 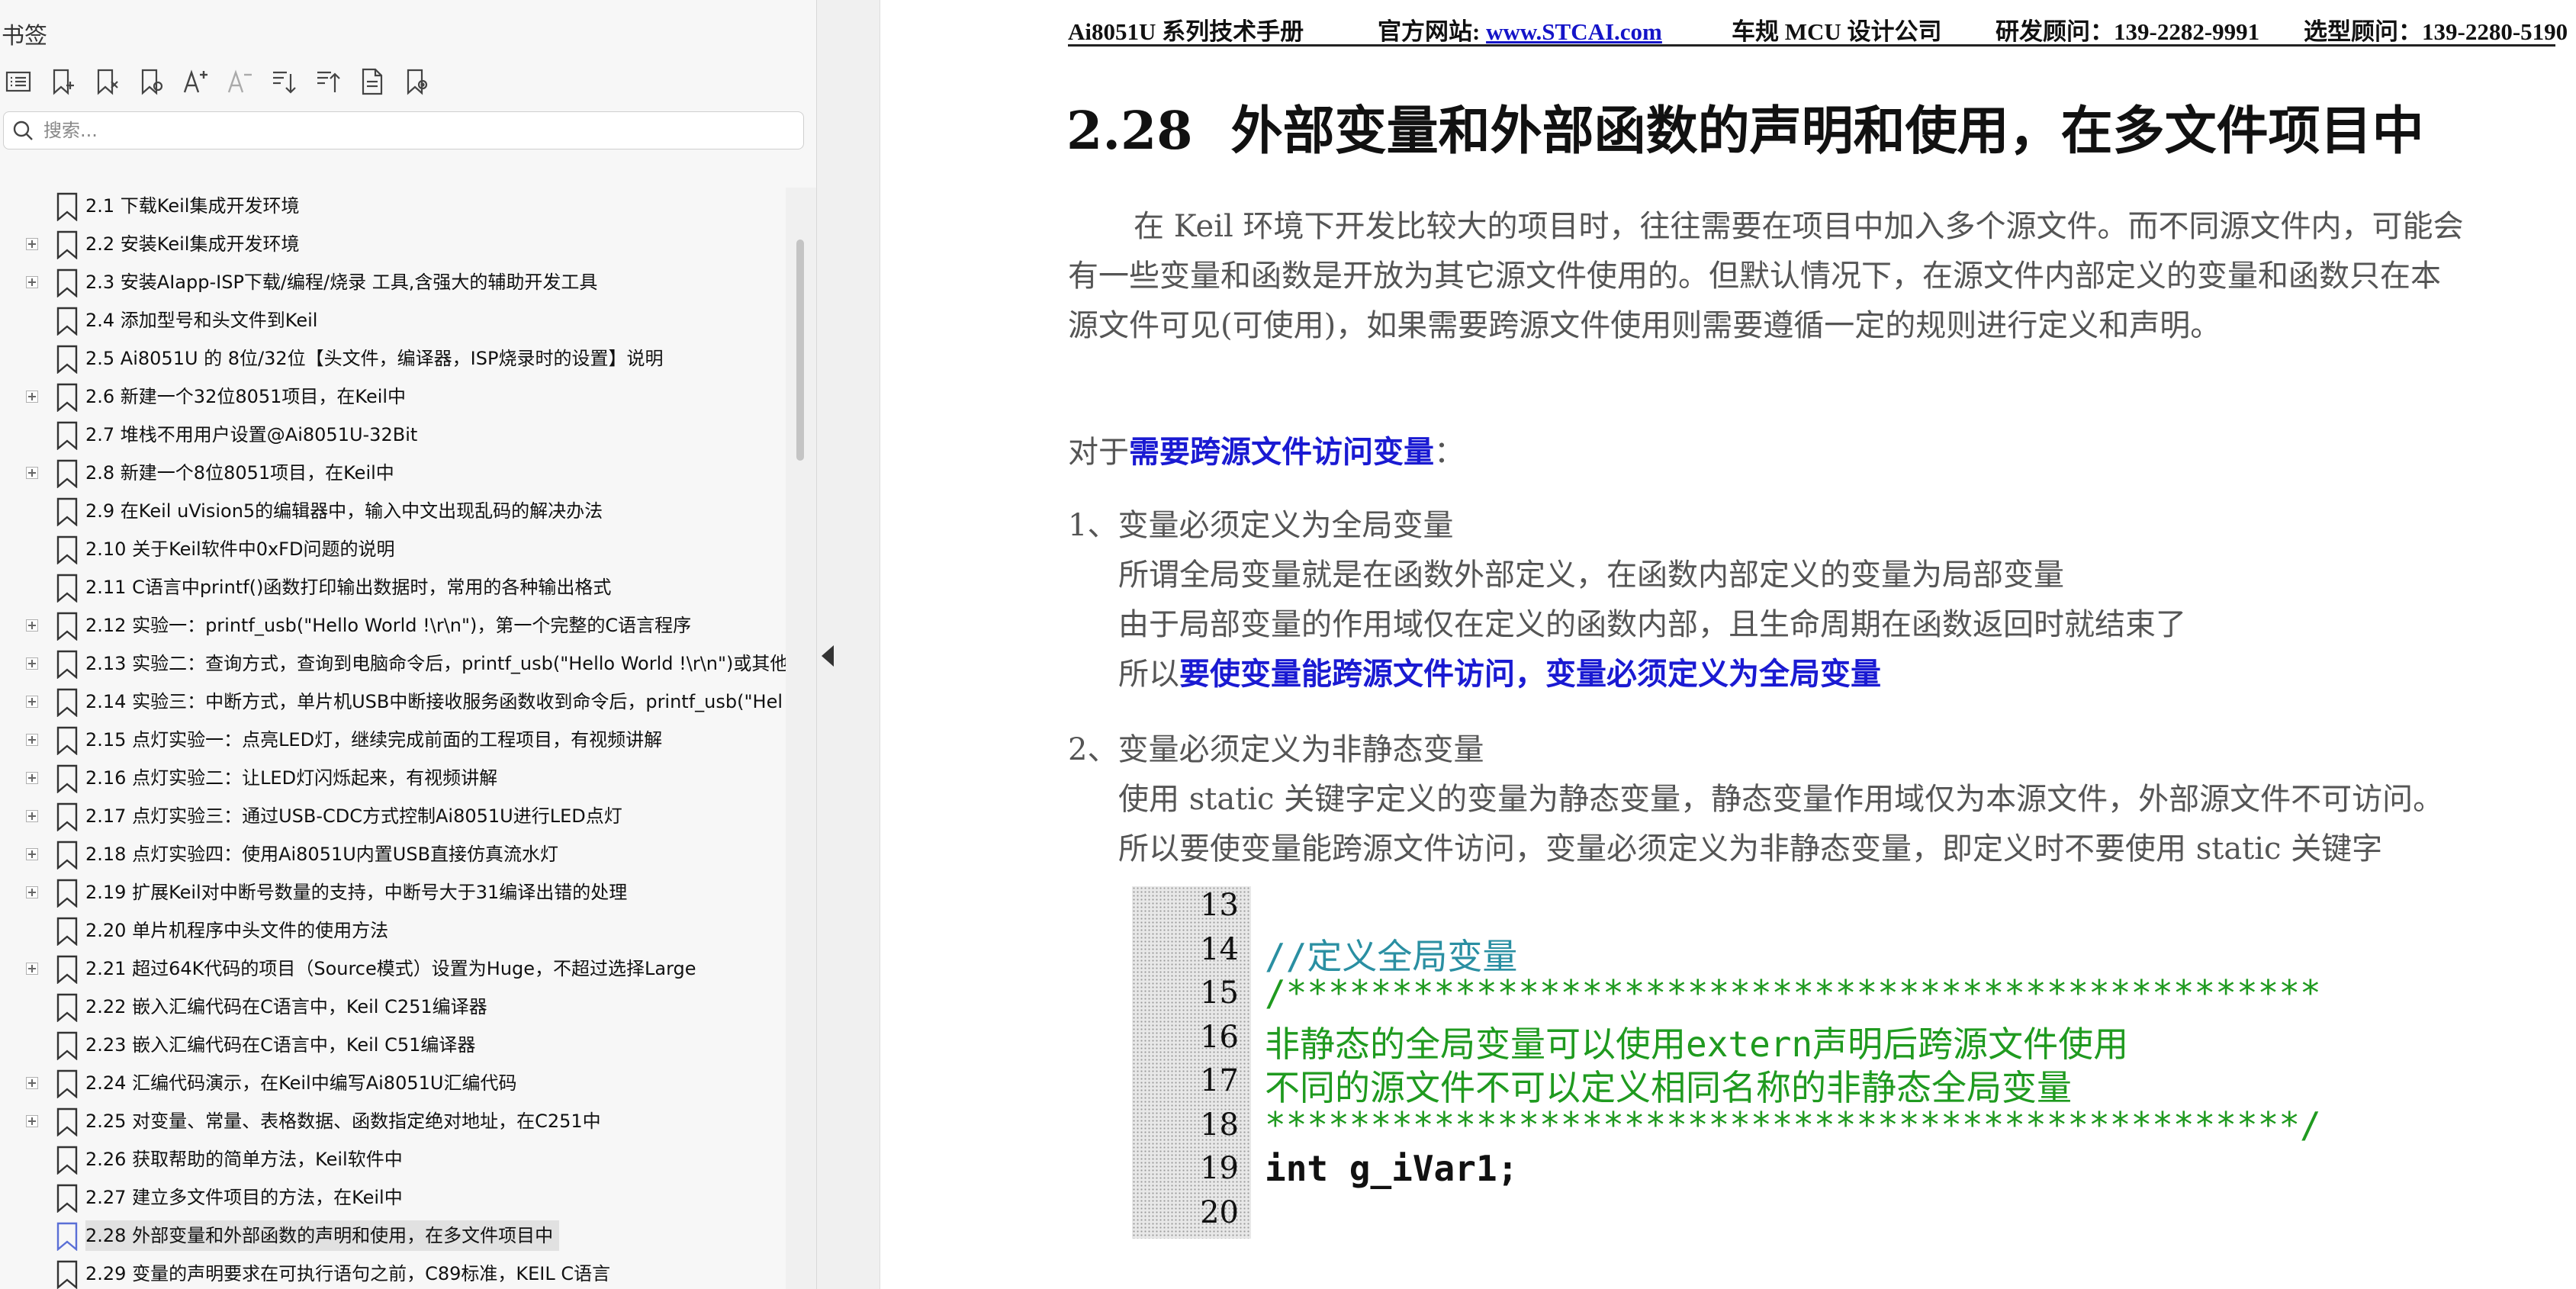 I want to click on search-icon, so click(x=23, y=130).